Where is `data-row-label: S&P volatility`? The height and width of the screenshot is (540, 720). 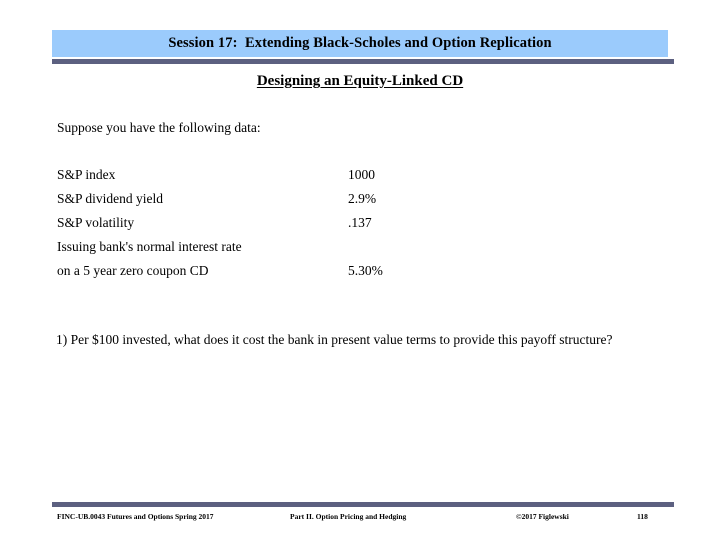 data-row-label: S&P volatility is located at coordinates (96, 222).